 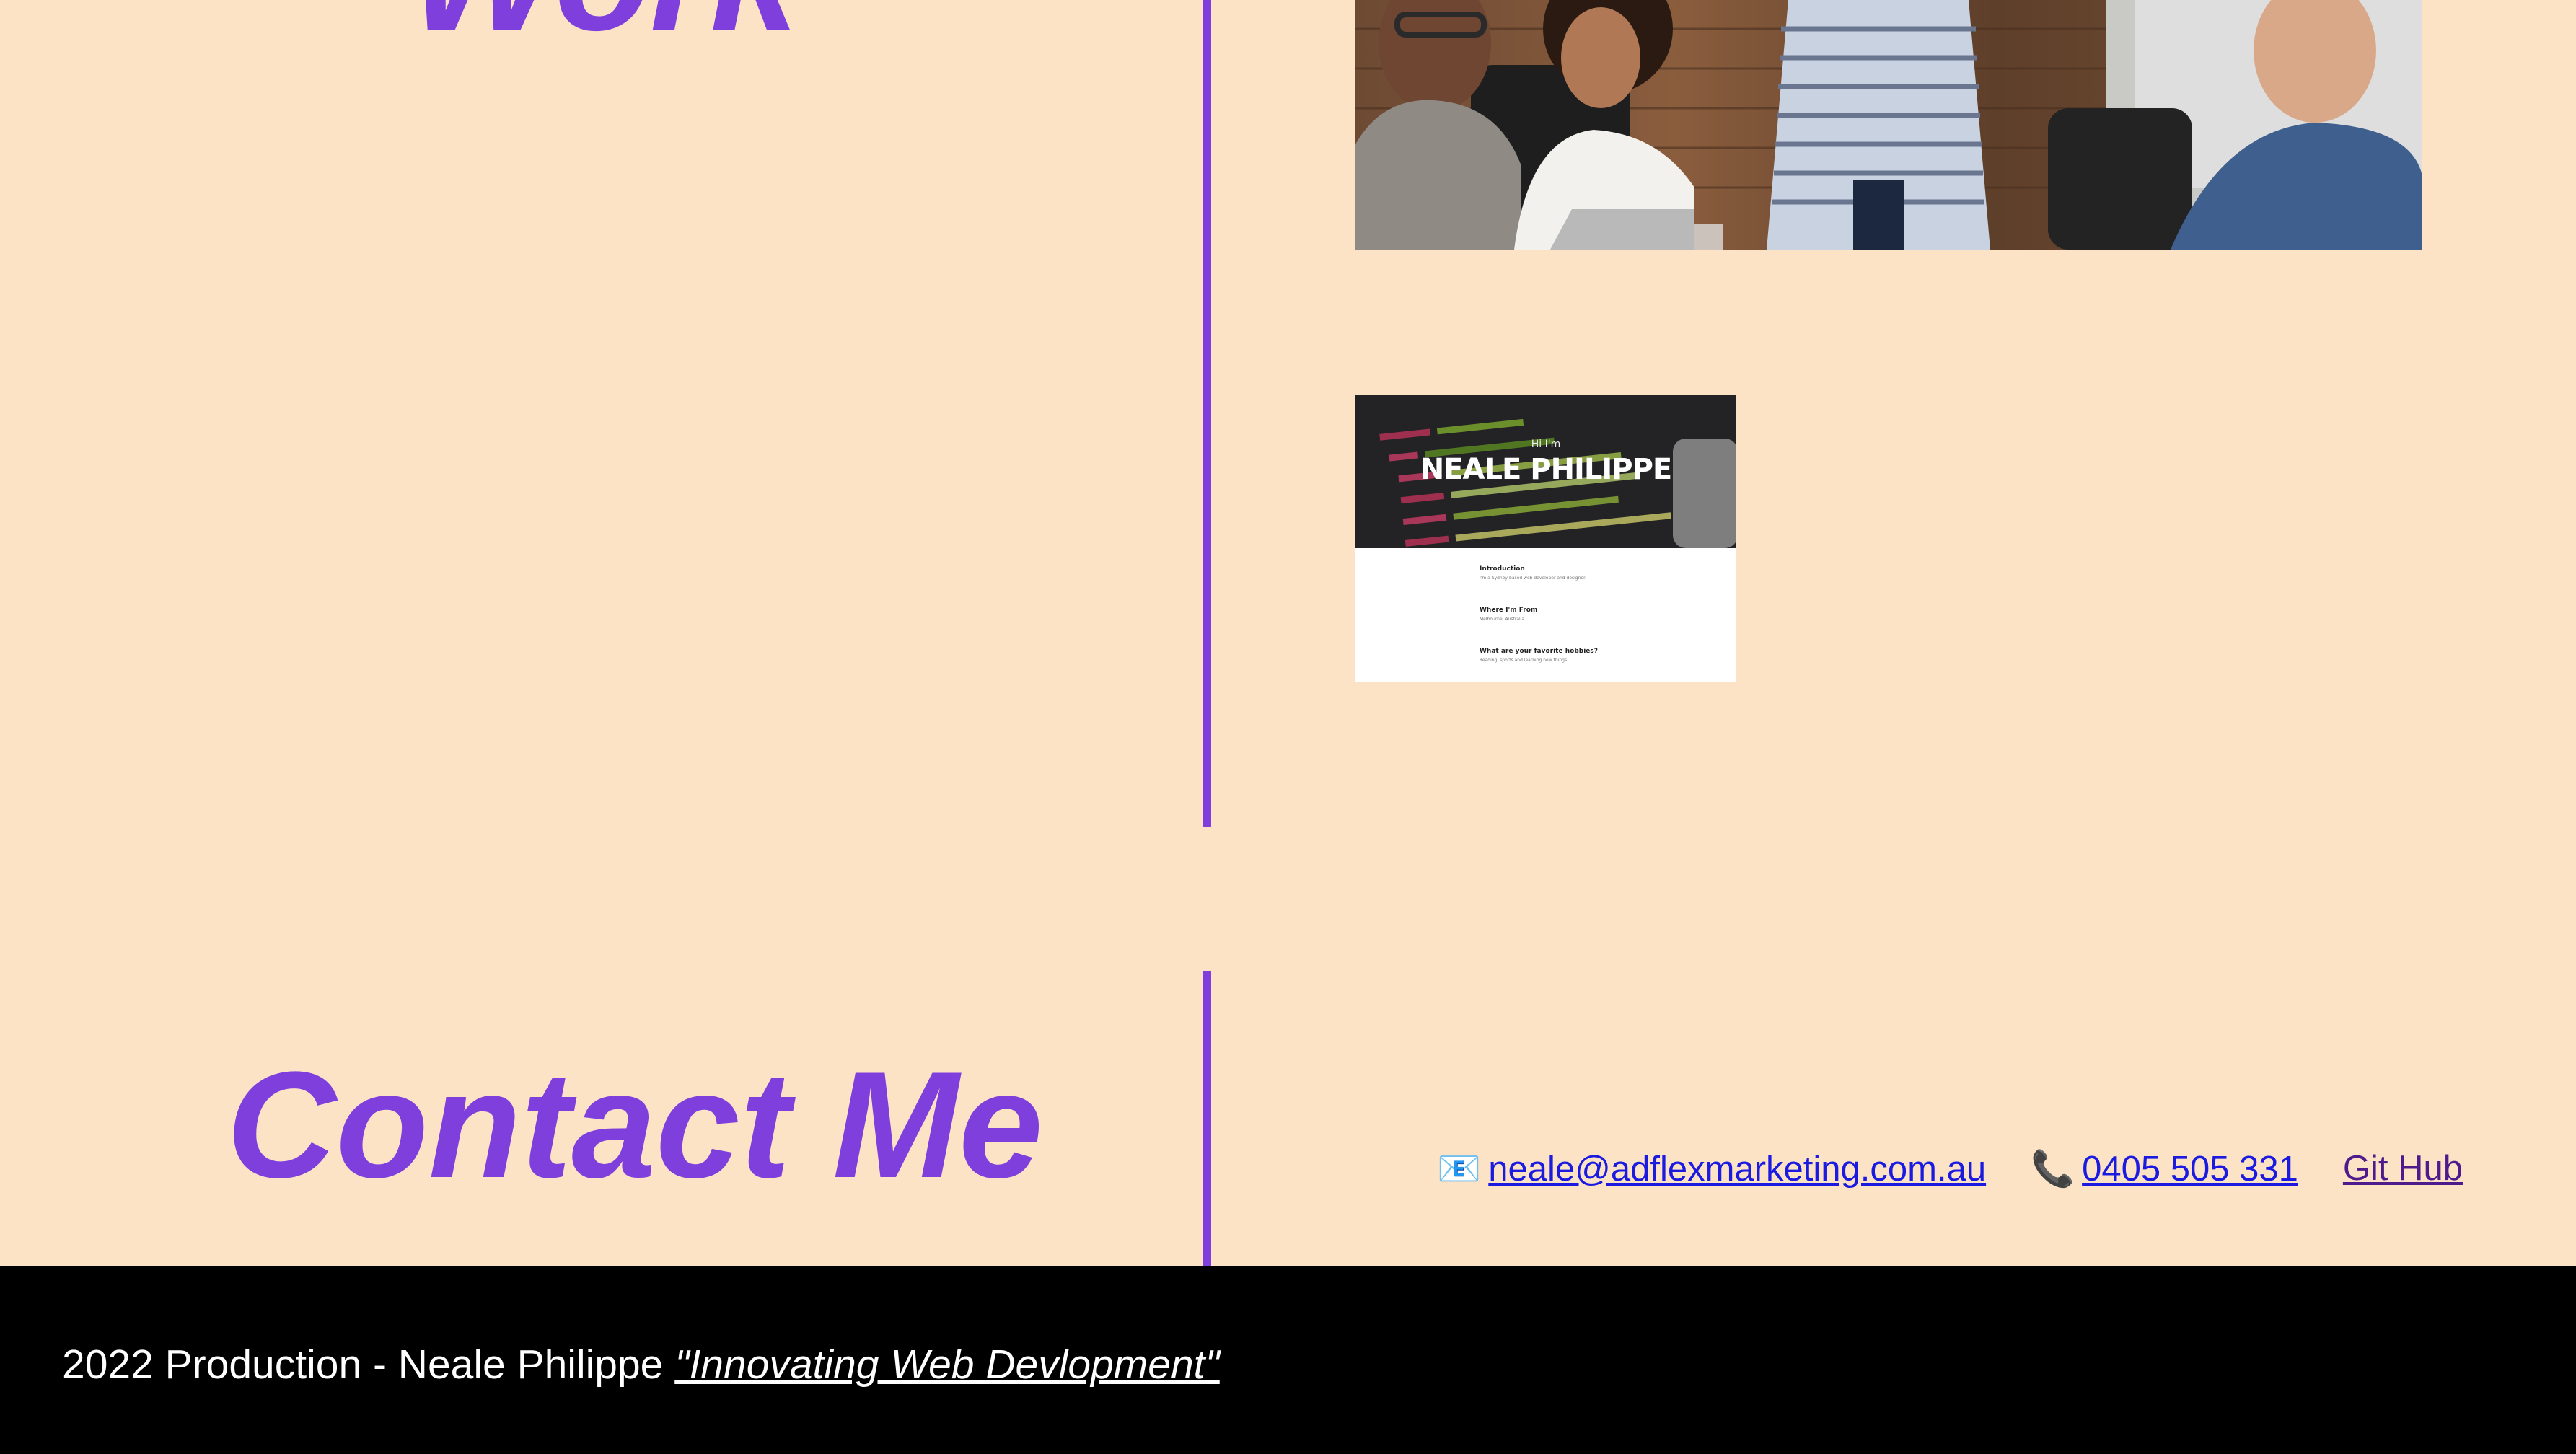 I want to click on phone-text: 0405 505 331, so click(x=2190, y=1169).